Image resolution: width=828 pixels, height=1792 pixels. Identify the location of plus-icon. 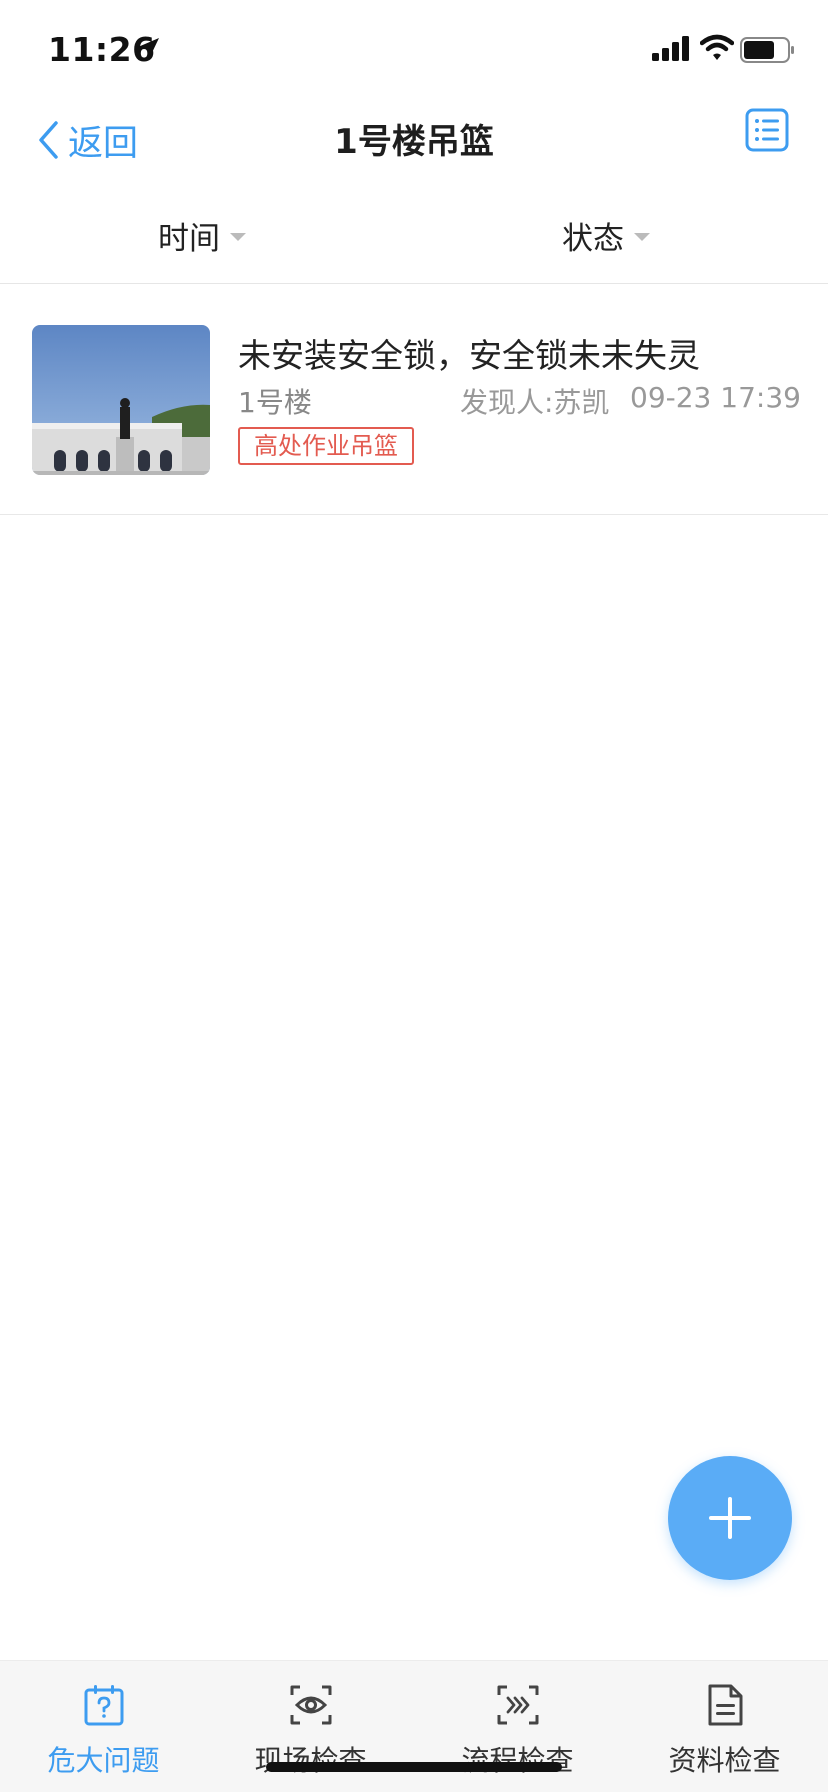
(730, 1518).